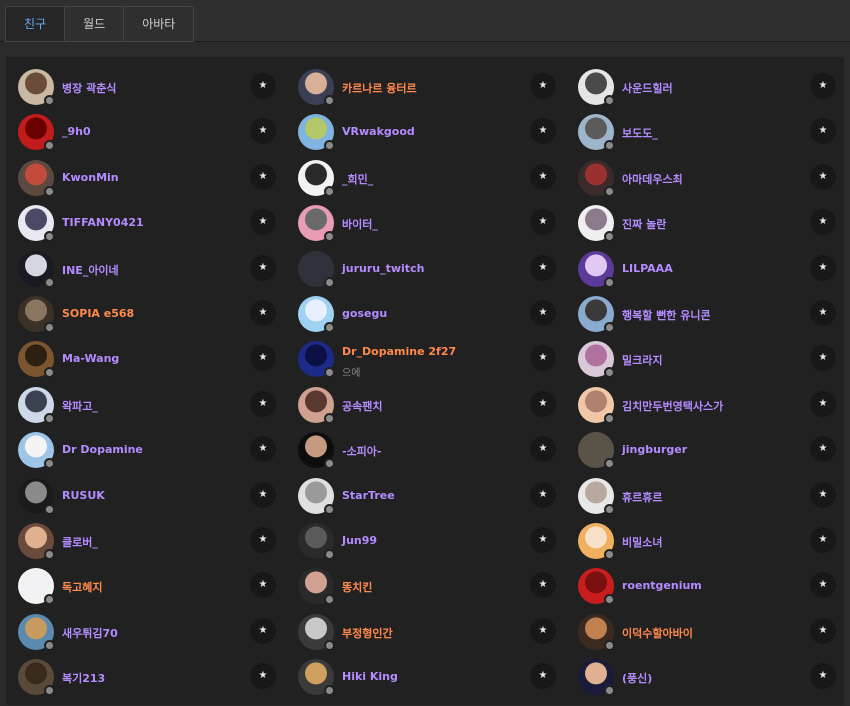 The width and height of the screenshot is (850, 706). What do you see at coordinates (90, 177) in the screenshot?
I see `friend-name: KwonMin` at bounding box center [90, 177].